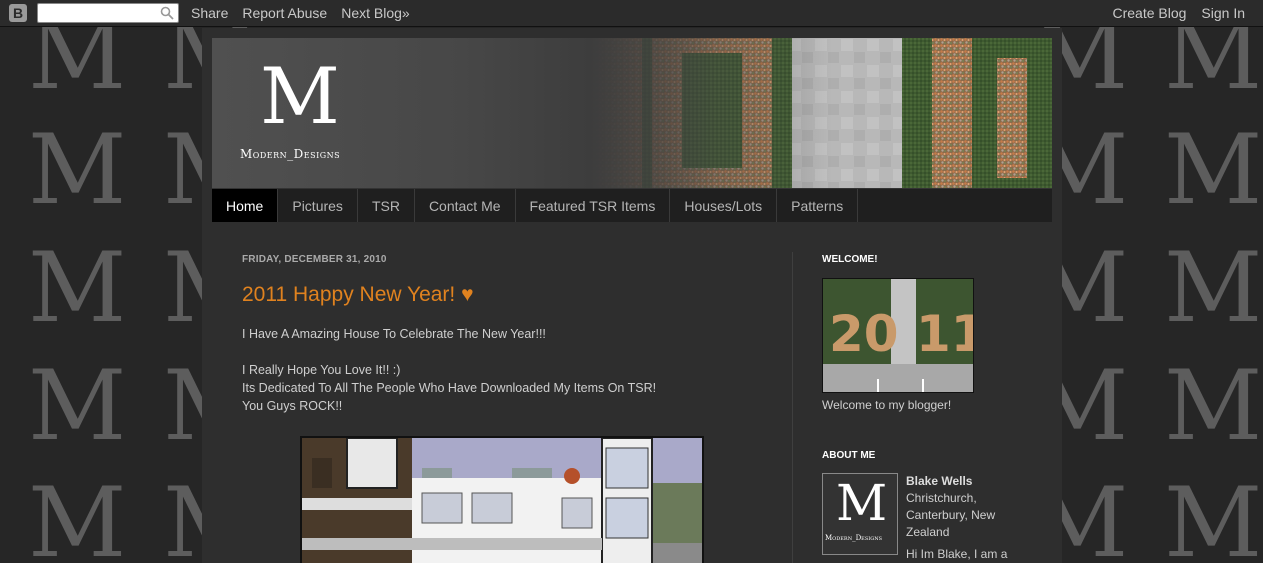 The width and height of the screenshot is (1263, 563). What do you see at coordinates (386, 205) in the screenshot?
I see `tab-tsr: TSR` at bounding box center [386, 205].